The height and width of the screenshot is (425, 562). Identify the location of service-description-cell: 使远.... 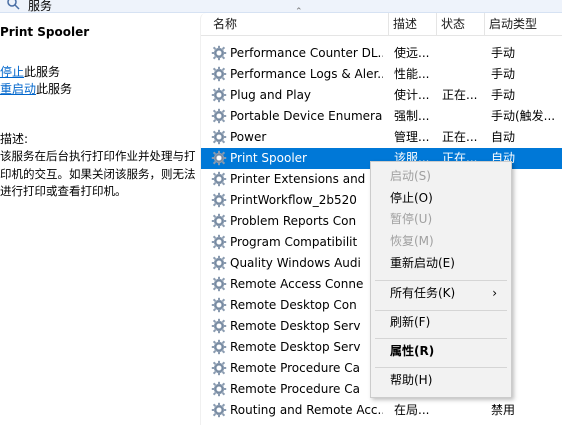
(412, 53).